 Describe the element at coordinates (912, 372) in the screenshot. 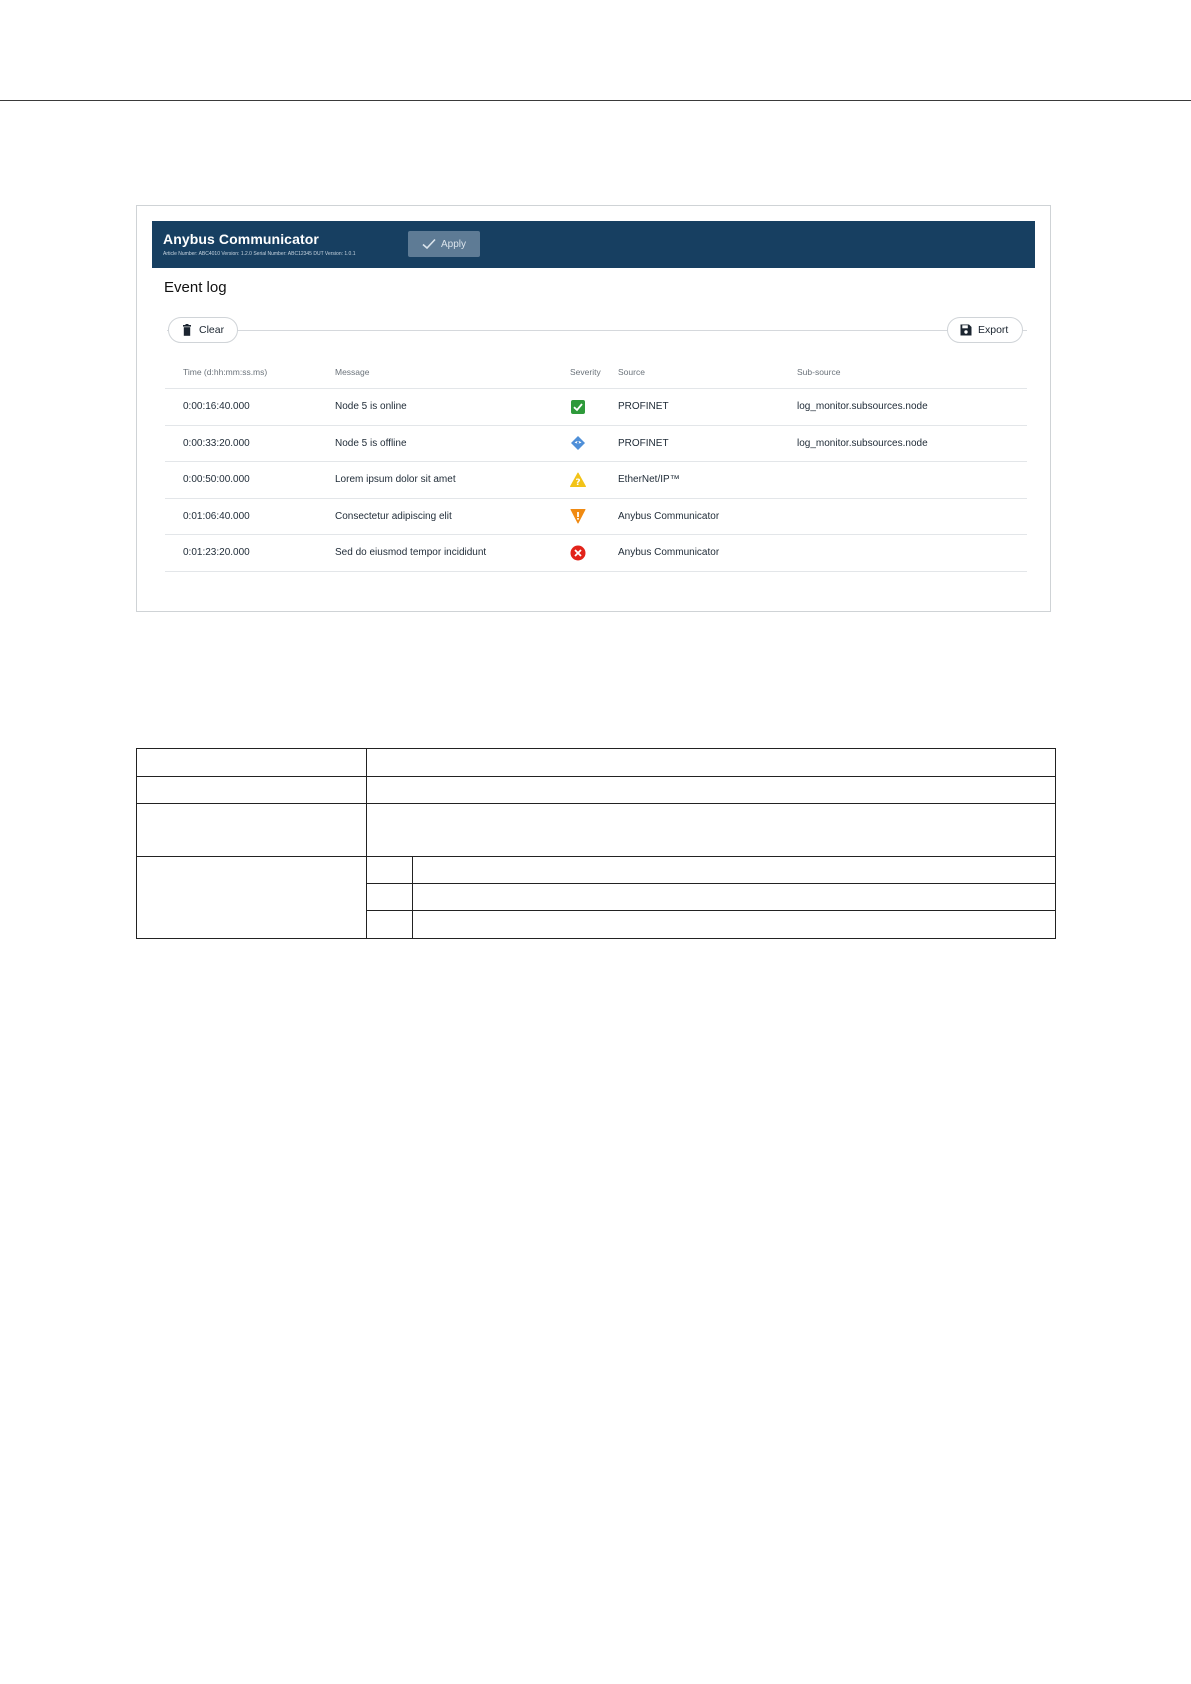

I see `column-header-subsource: Sub-source` at that location.